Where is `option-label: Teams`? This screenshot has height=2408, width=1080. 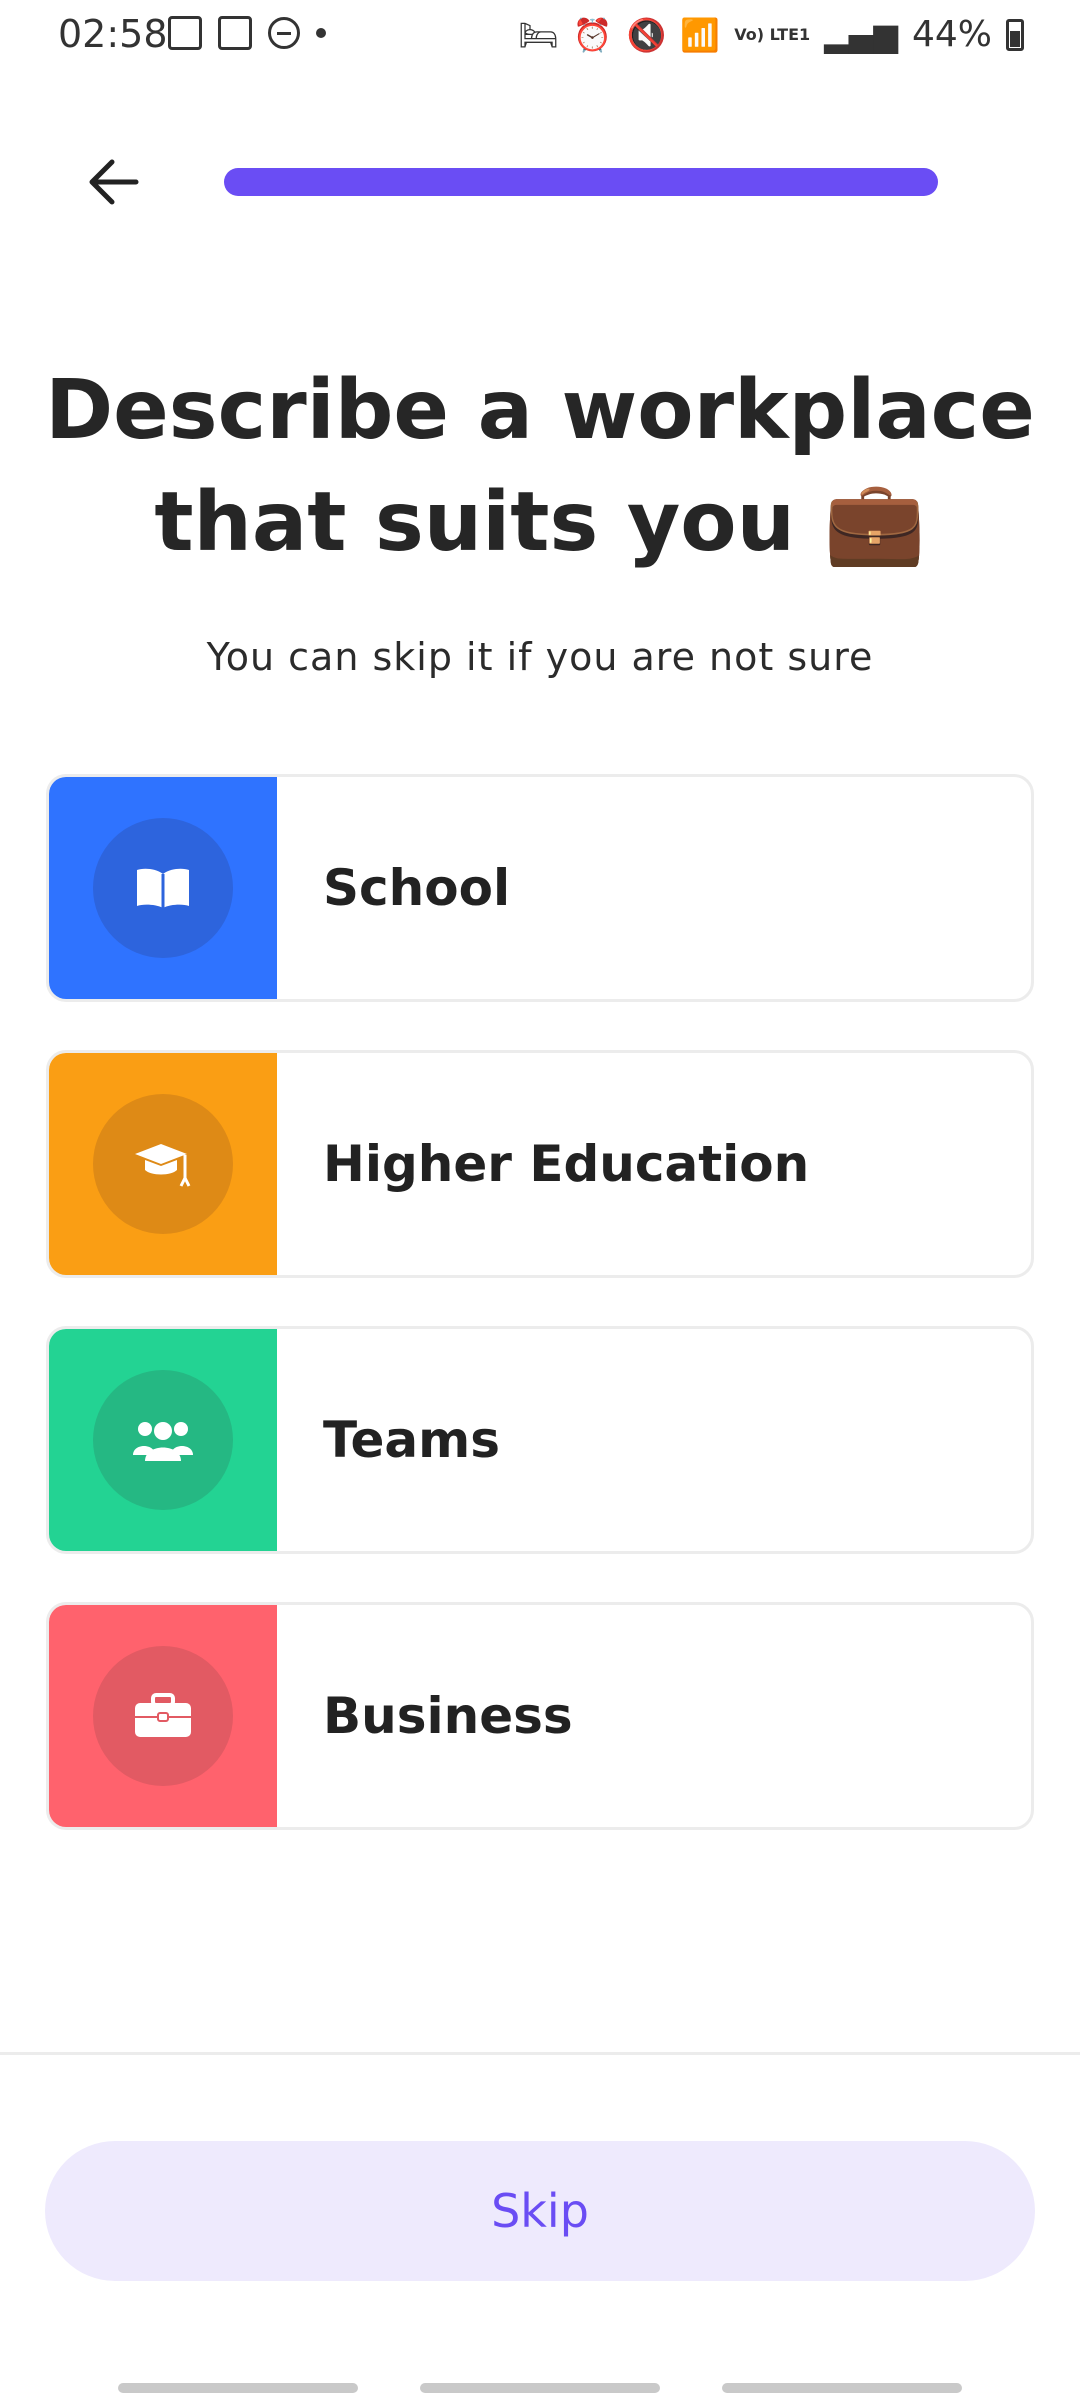 option-label: Teams is located at coordinates (411, 1440).